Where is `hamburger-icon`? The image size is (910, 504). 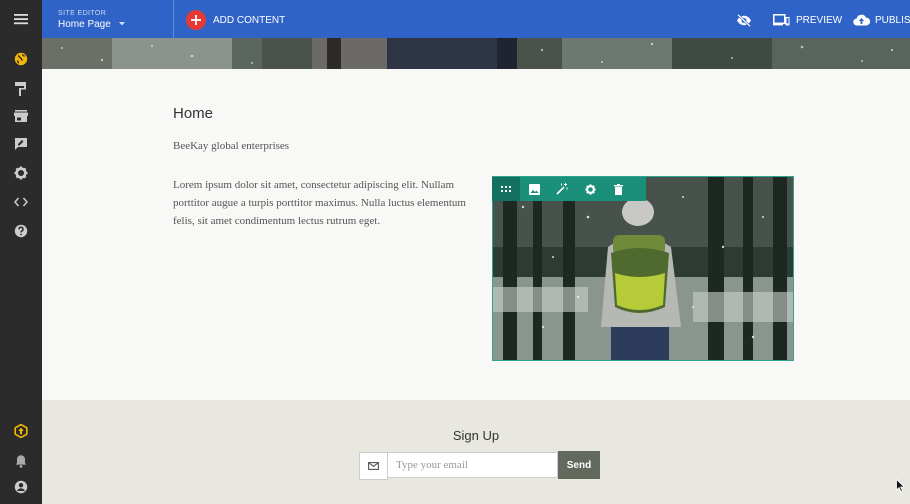 hamburger-icon is located at coordinates (21, 19).